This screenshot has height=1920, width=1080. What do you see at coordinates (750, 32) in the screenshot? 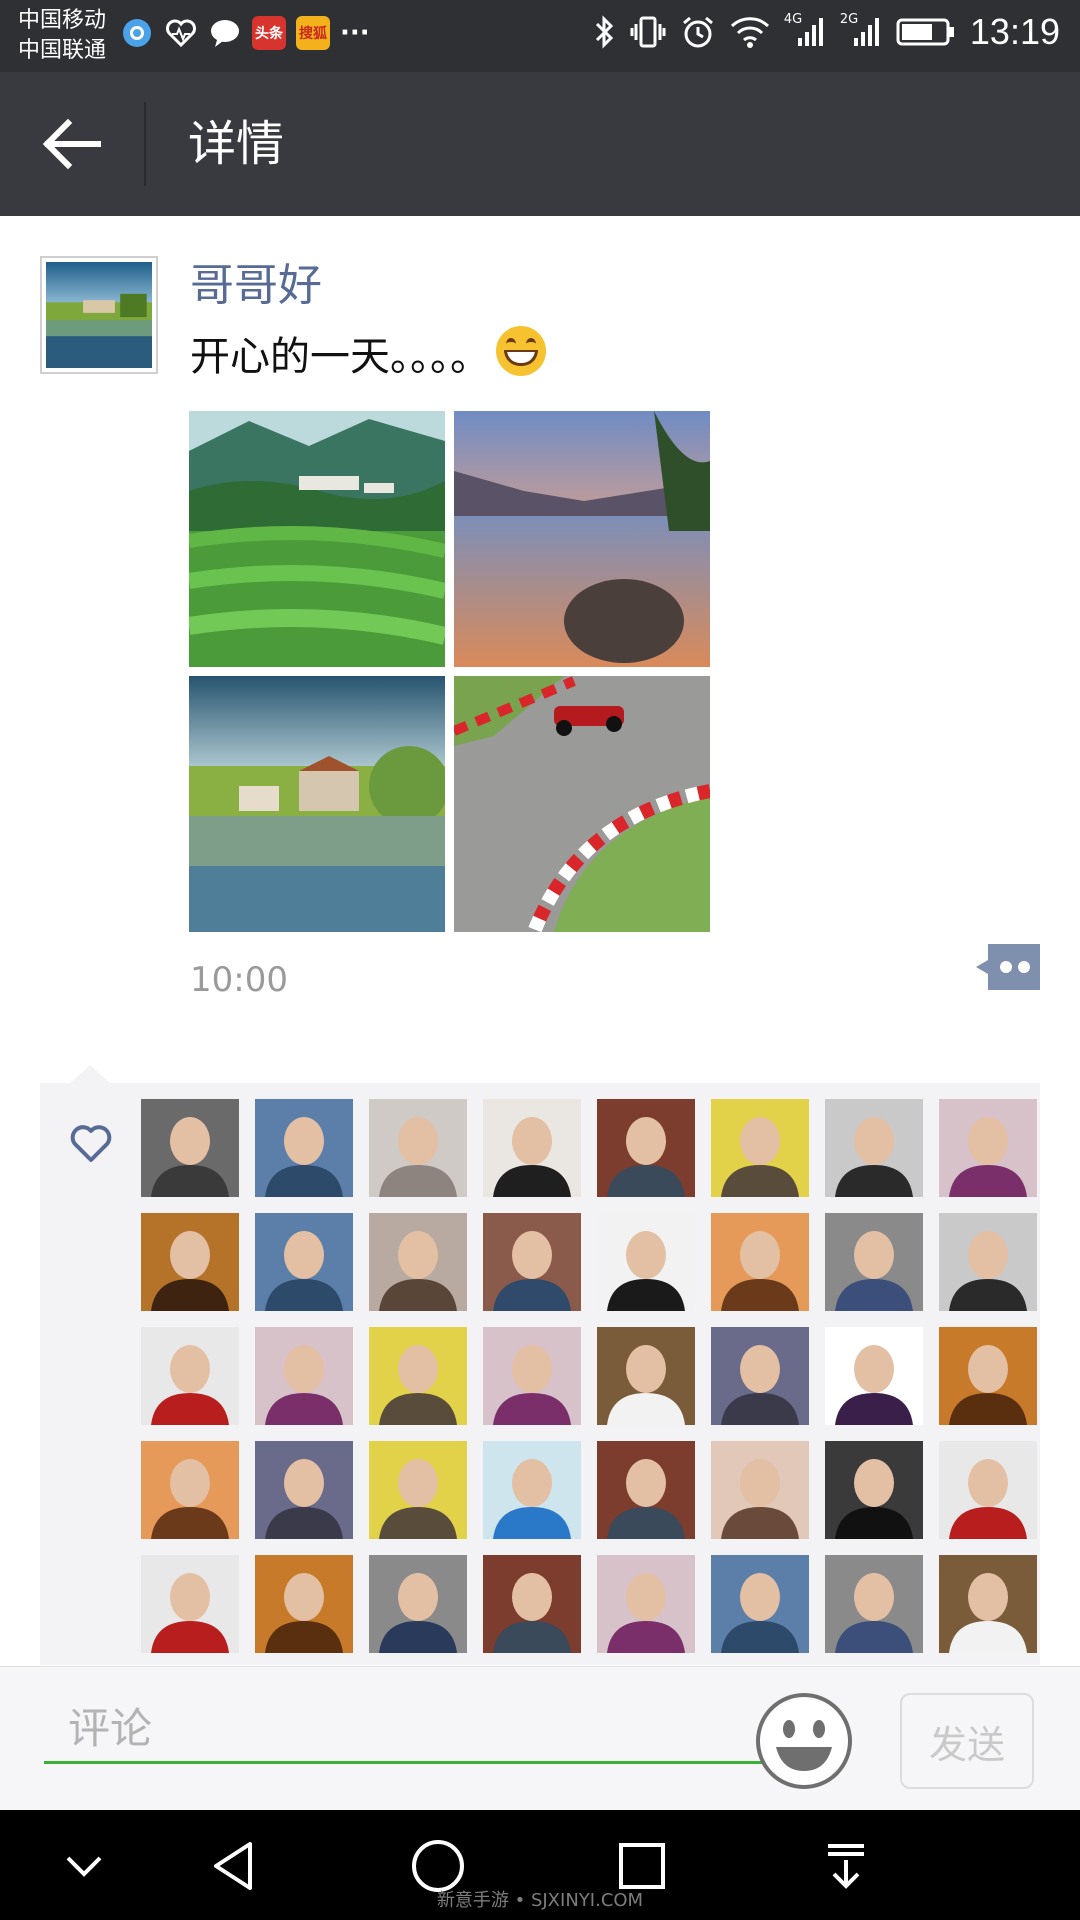
I see `wifi-icon` at bounding box center [750, 32].